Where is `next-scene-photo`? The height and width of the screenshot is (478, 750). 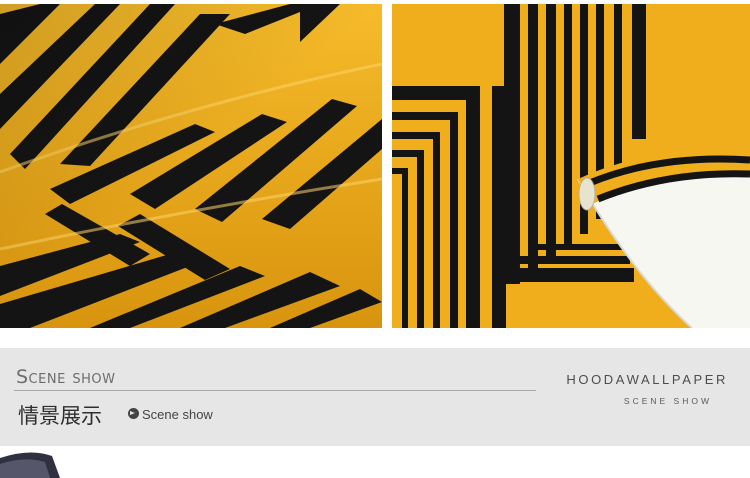 next-scene-photo is located at coordinates (375, 462).